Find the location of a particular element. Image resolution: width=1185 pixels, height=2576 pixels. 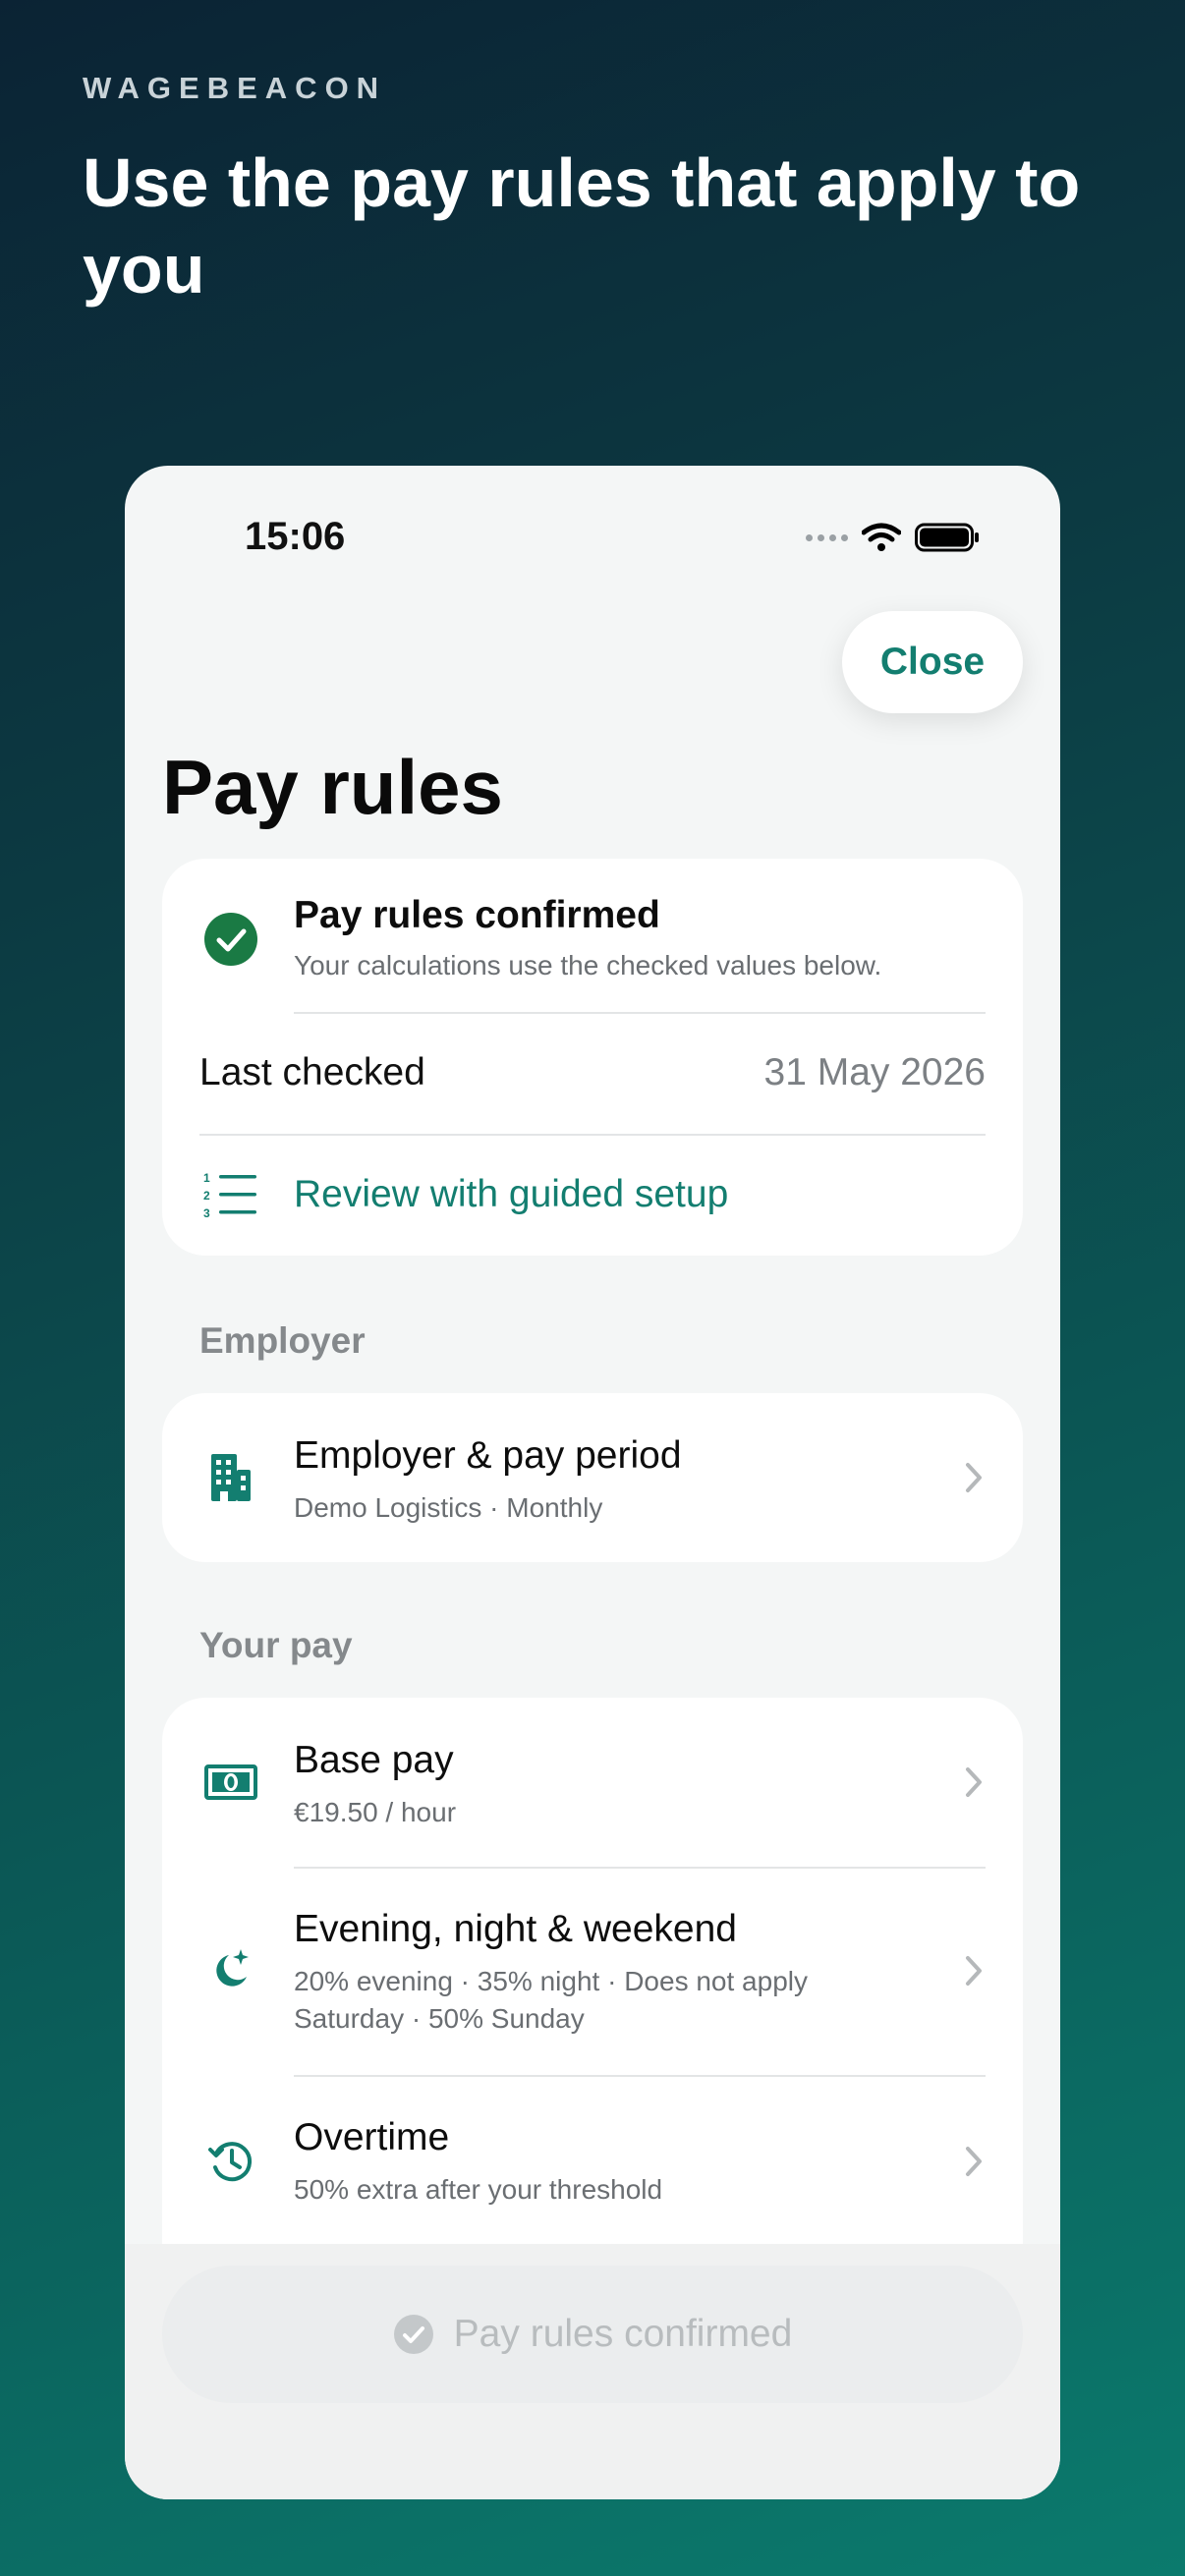

close-button: Close is located at coordinates (933, 662).